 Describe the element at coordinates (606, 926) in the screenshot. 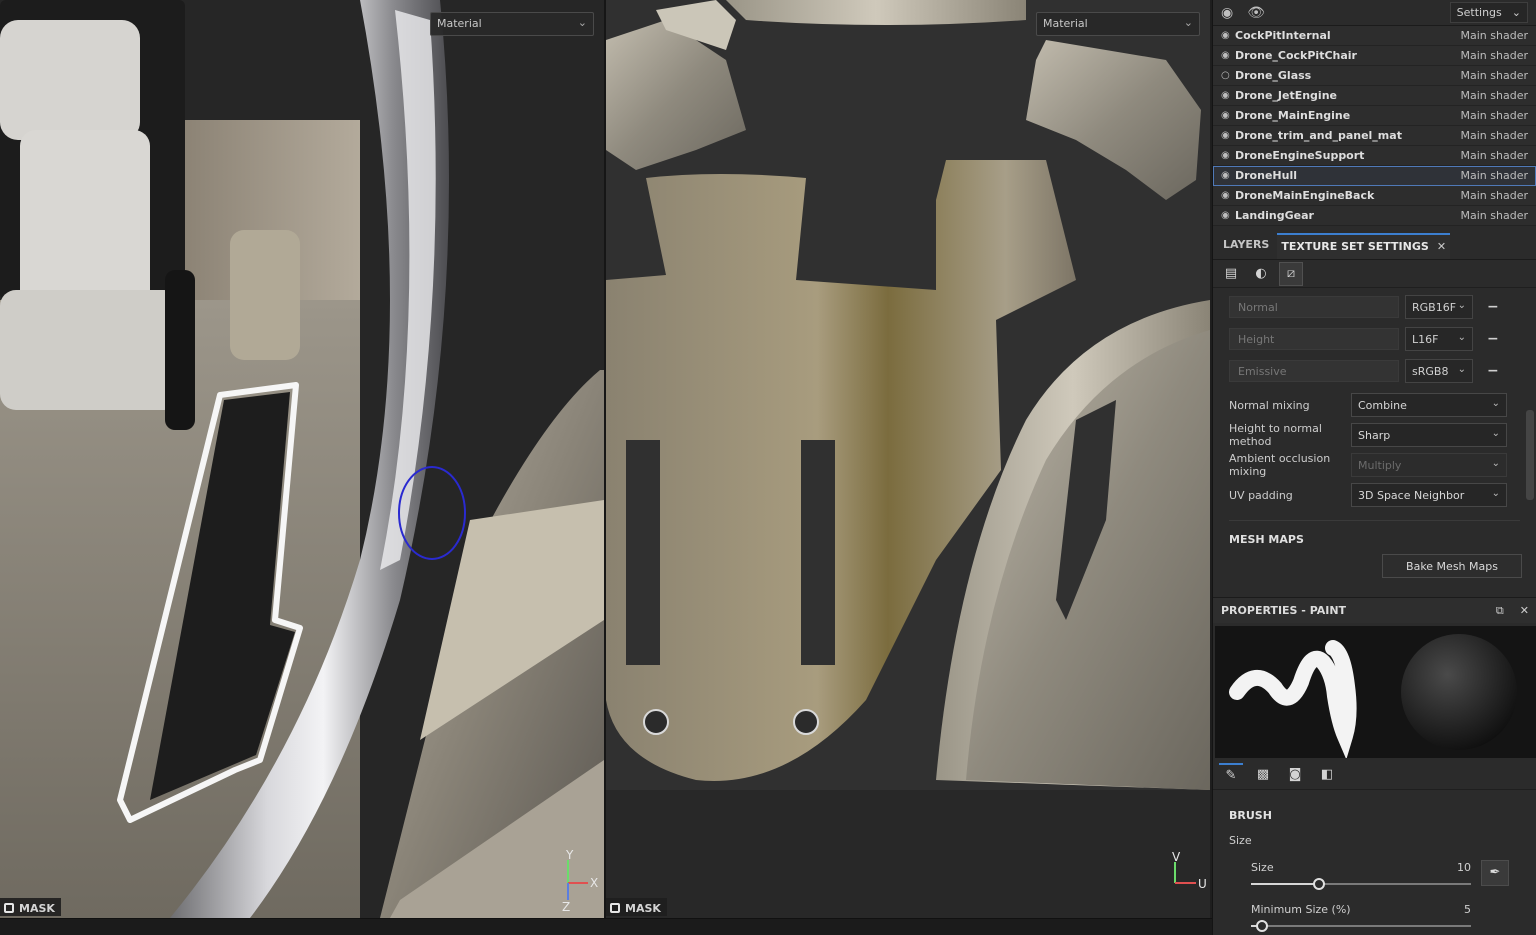

I see `status-strip` at that location.